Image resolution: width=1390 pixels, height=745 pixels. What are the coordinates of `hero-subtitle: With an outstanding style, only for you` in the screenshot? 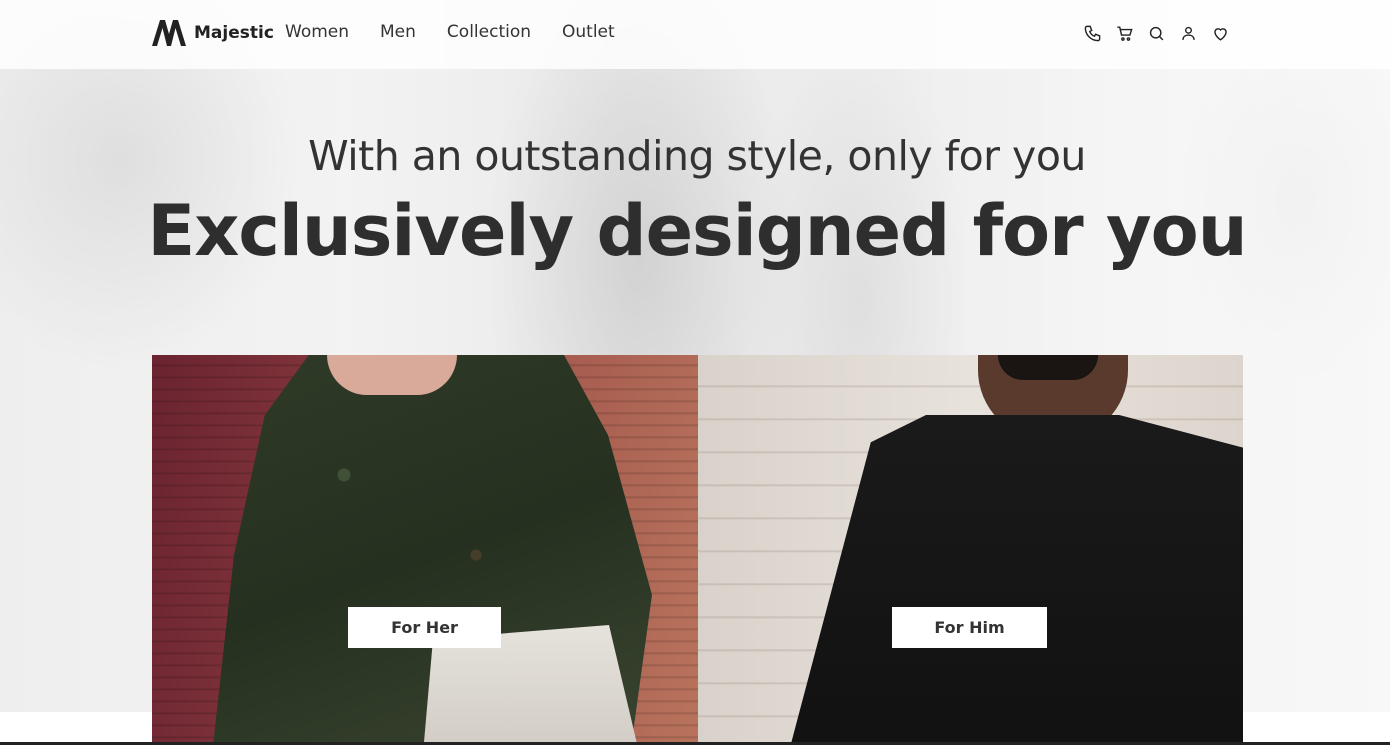 It's located at (697, 156).